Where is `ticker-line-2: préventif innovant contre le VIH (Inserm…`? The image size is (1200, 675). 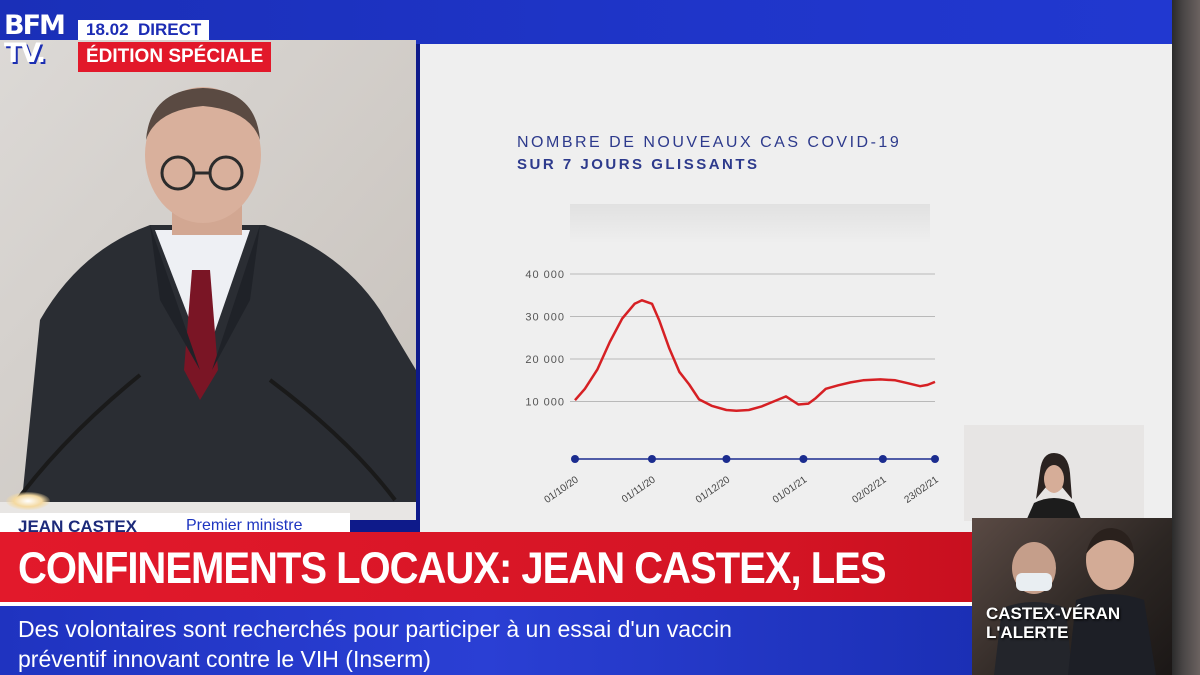
ticker-line-2: préventif innovant contre le VIH (Inserm… is located at coordinates (224, 659).